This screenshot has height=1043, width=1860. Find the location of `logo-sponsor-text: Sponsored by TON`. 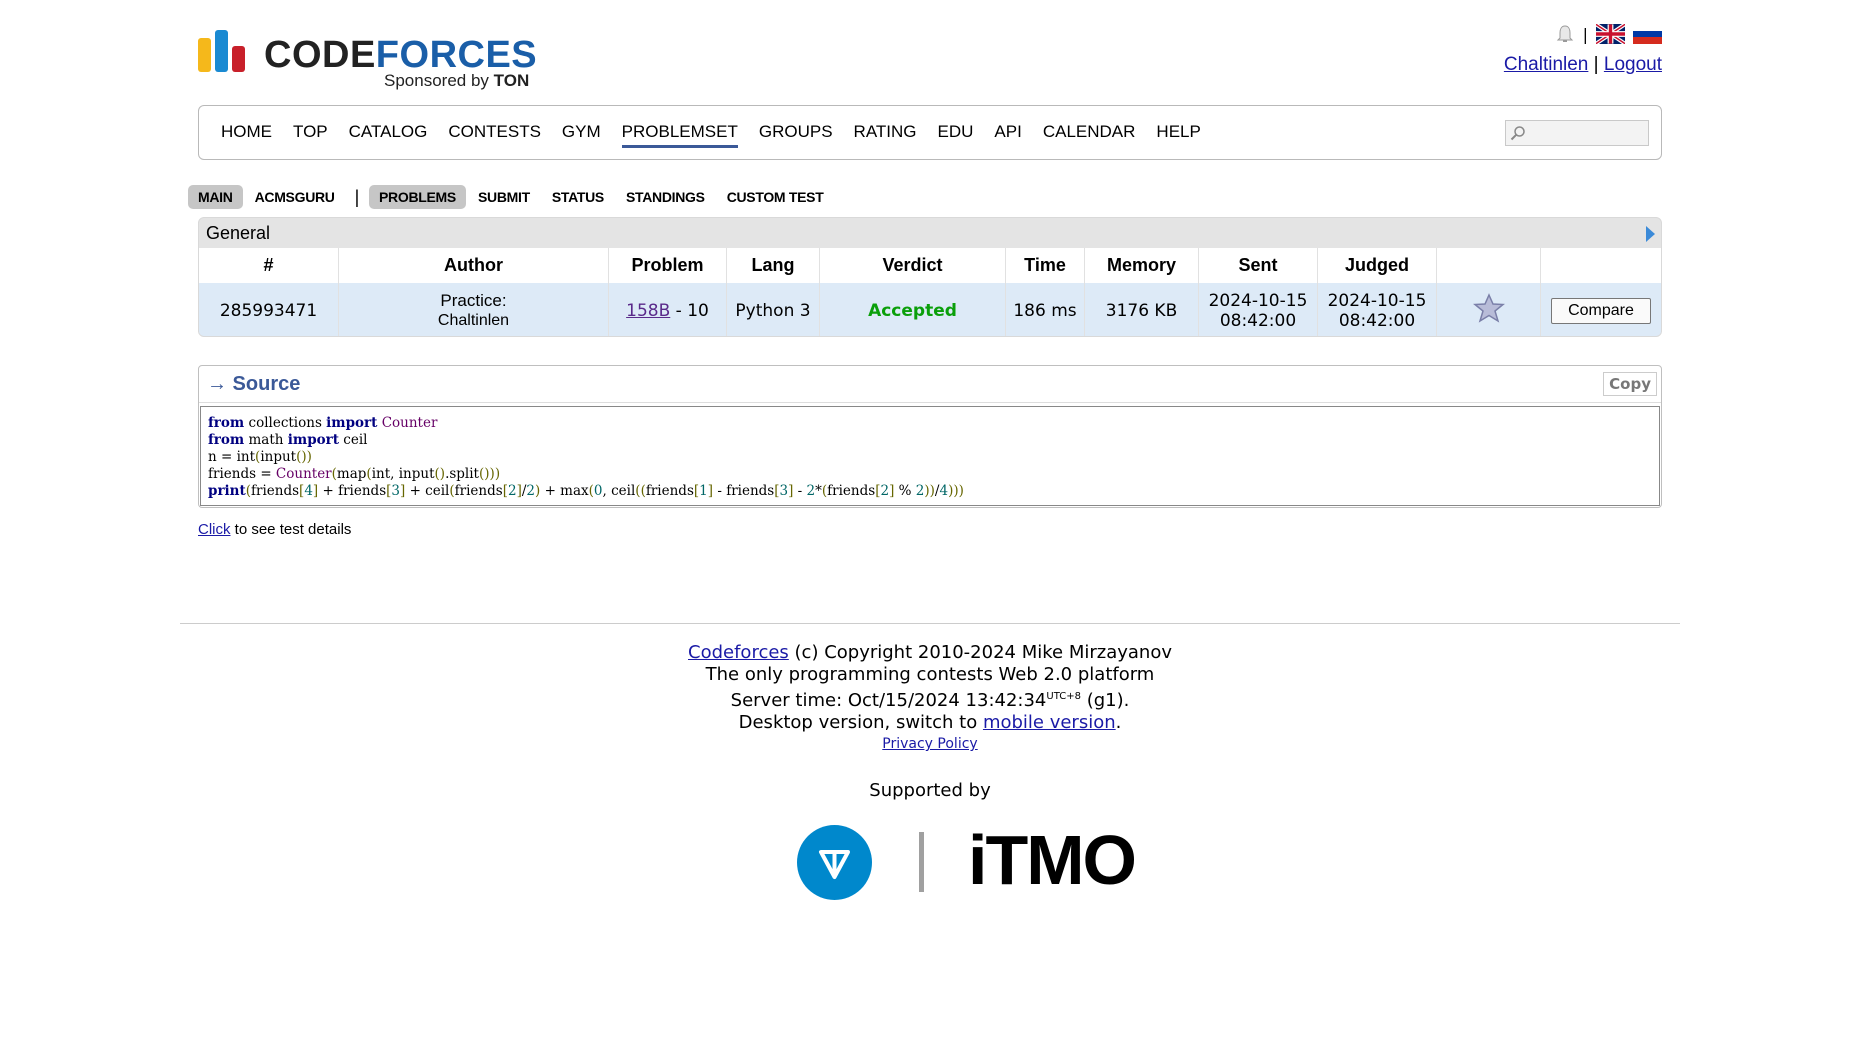

logo-sponsor-text: Sponsored by TON is located at coordinates (457, 80).